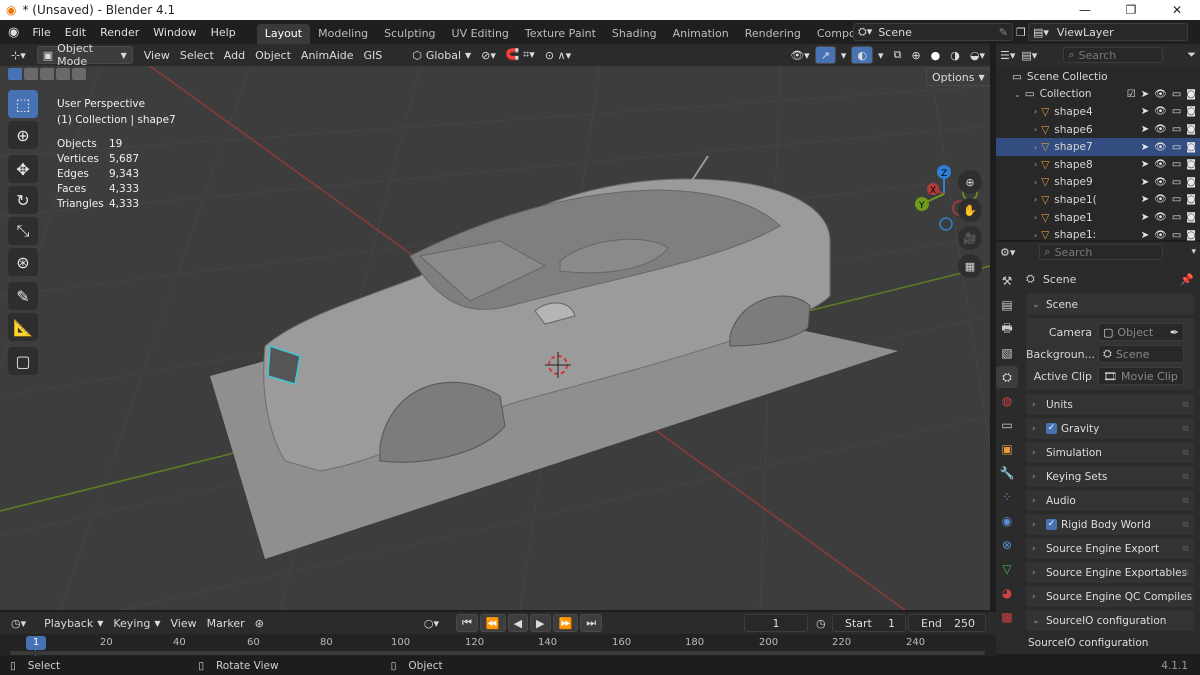 The image size is (1200, 675). I want to click on camera-field: ▢ Object ✒, so click(1141, 332).